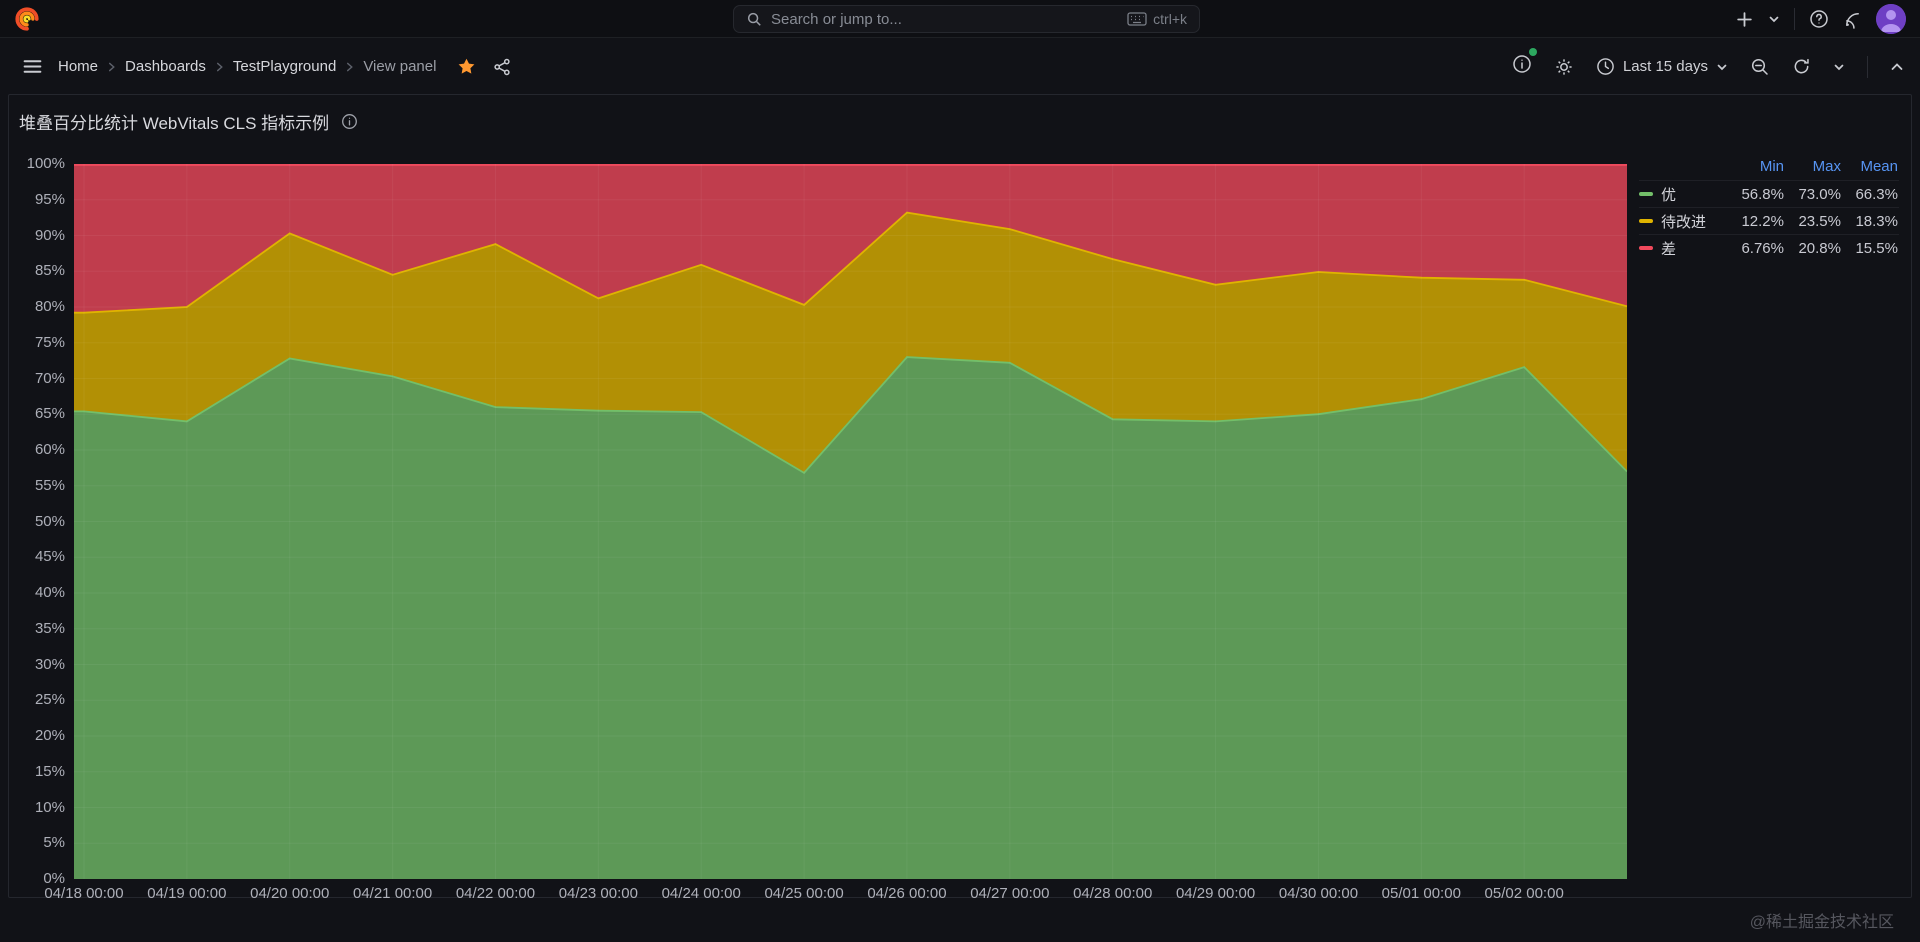 Image resolution: width=1920 pixels, height=942 pixels. Describe the element at coordinates (1876, 248) in the screenshot. I see `legend-mean-value: 15.5%` at that location.